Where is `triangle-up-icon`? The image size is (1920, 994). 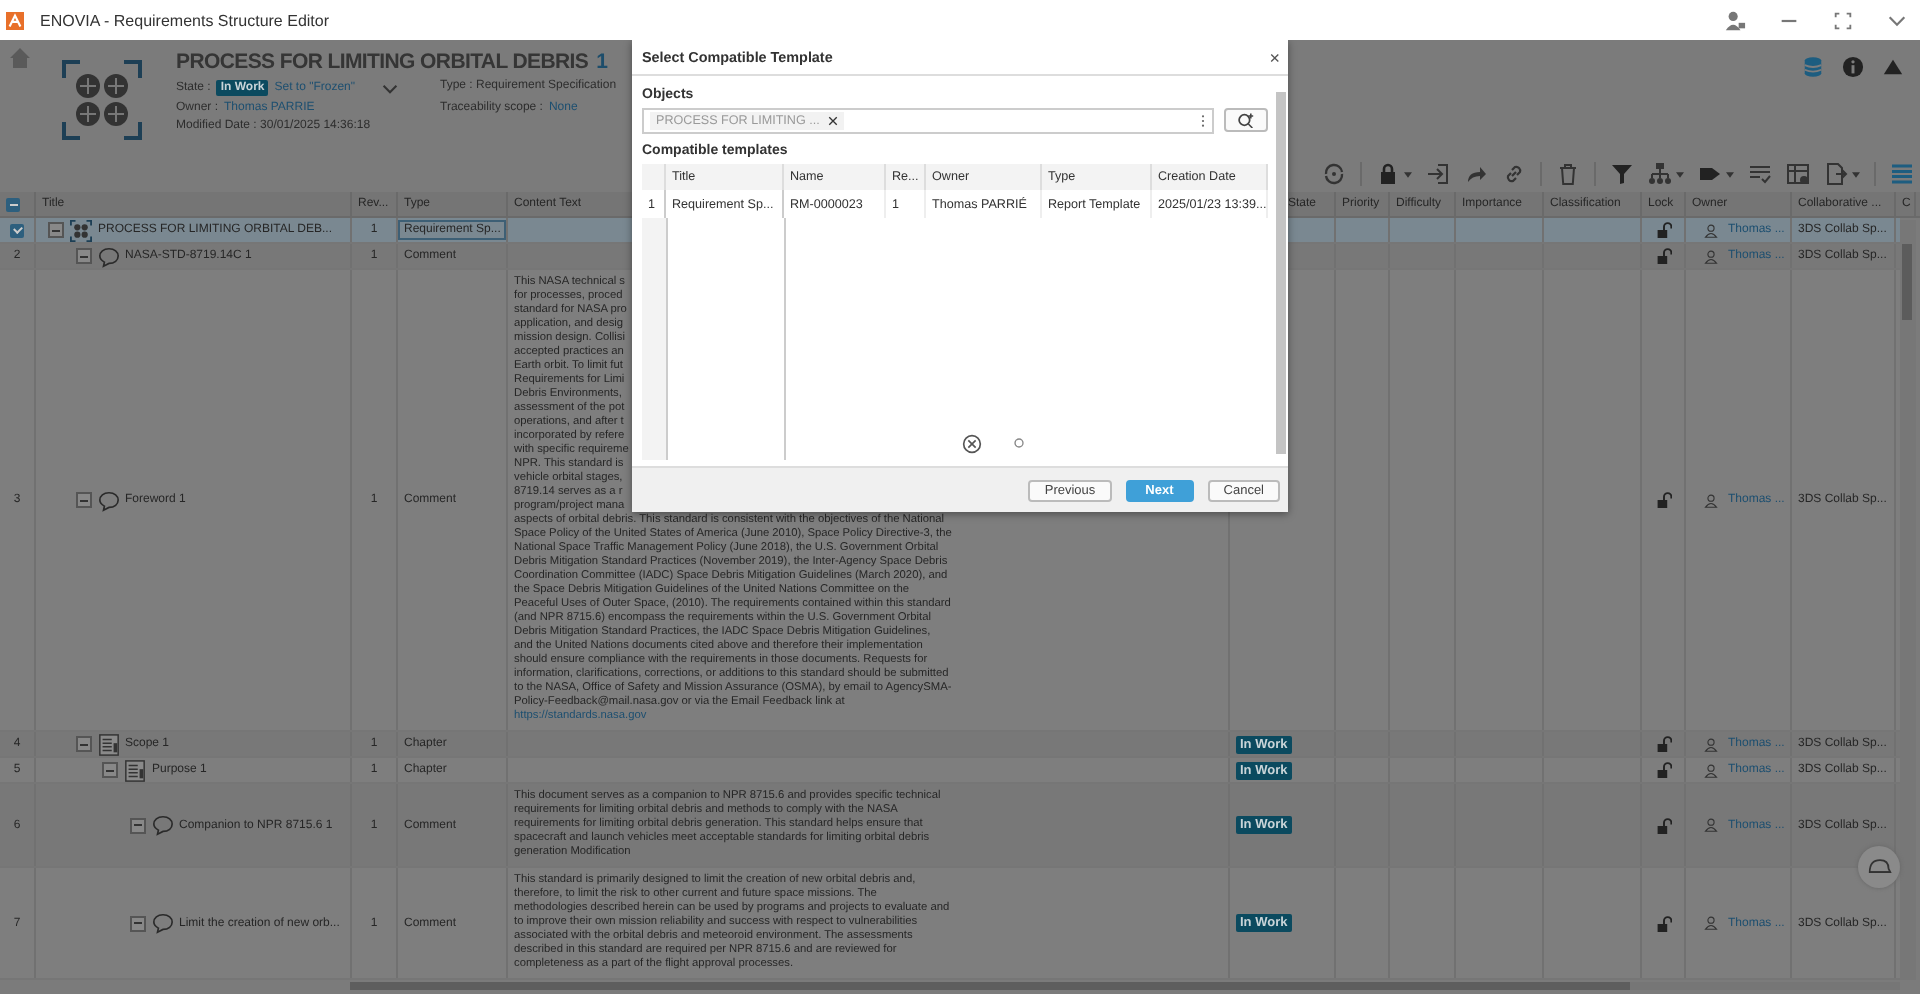
triangle-up-icon is located at coordinates (1893, 67).